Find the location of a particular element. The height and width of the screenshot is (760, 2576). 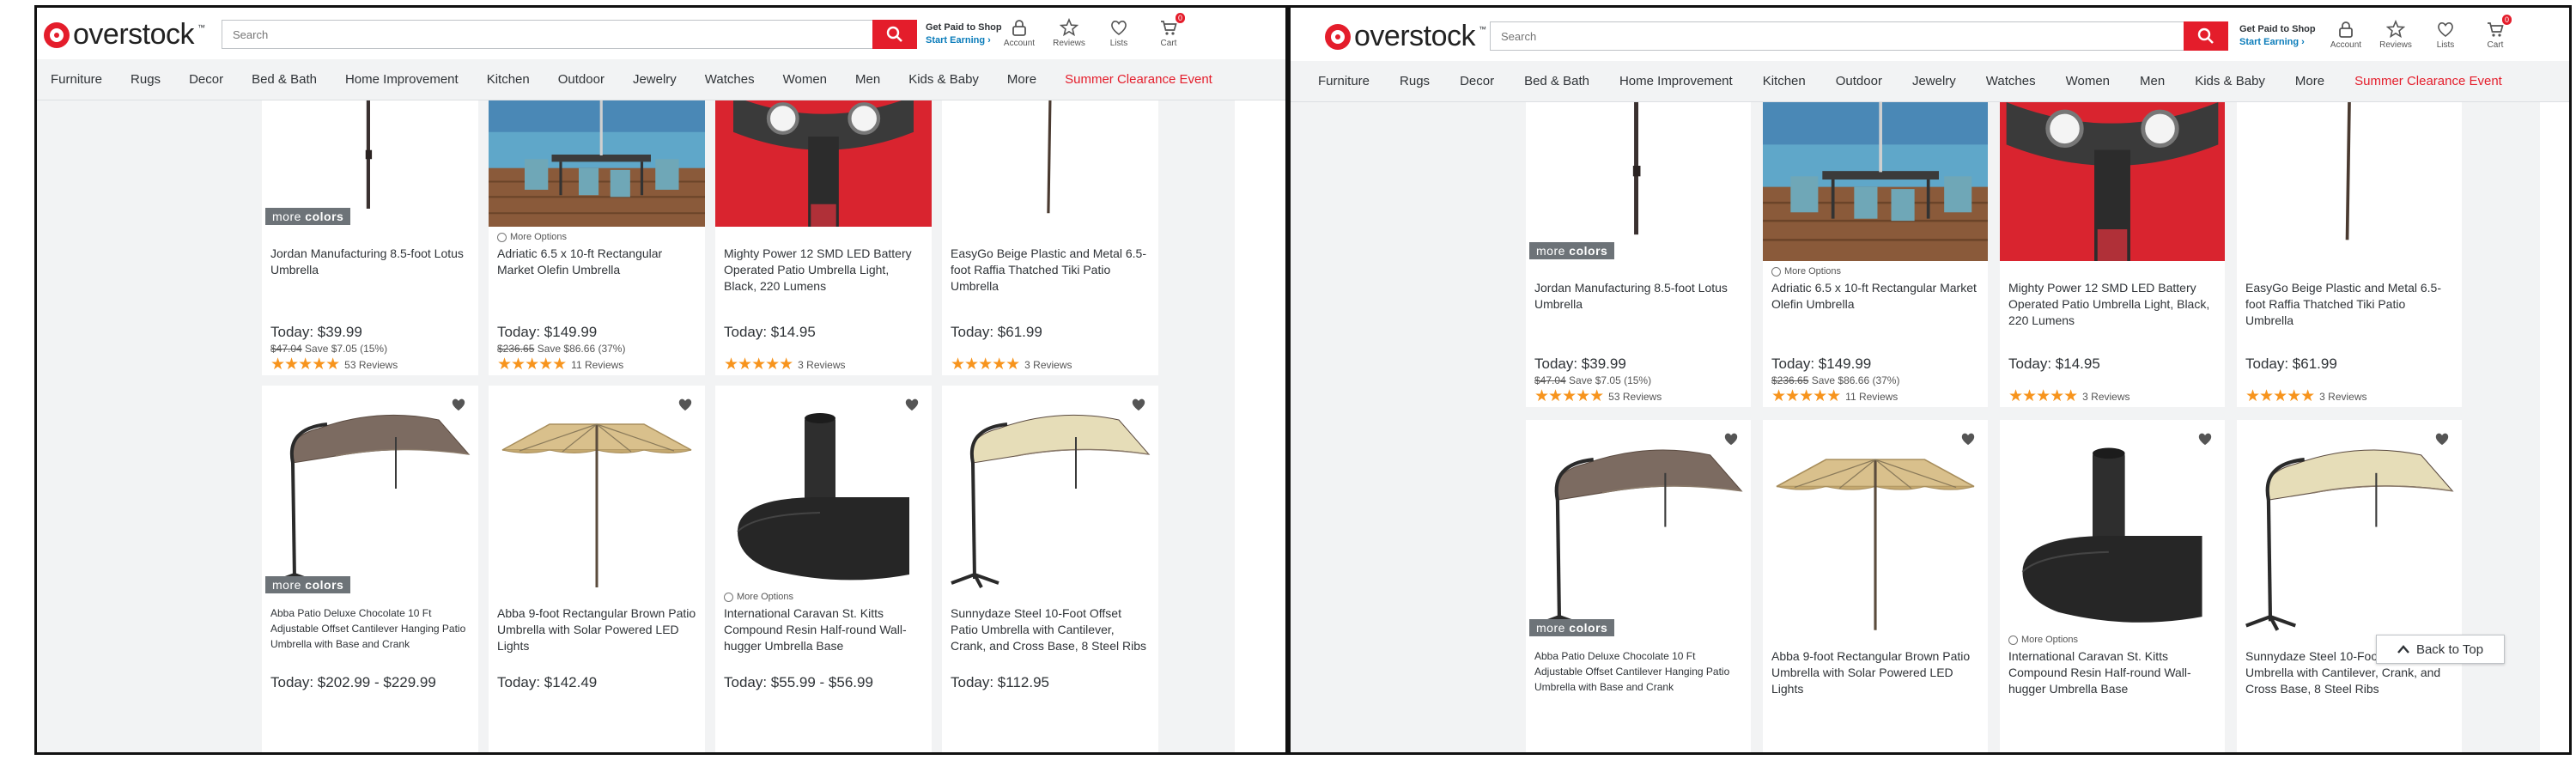

back-to-top-button: Back to Top is located at coordinates (2441, 649).